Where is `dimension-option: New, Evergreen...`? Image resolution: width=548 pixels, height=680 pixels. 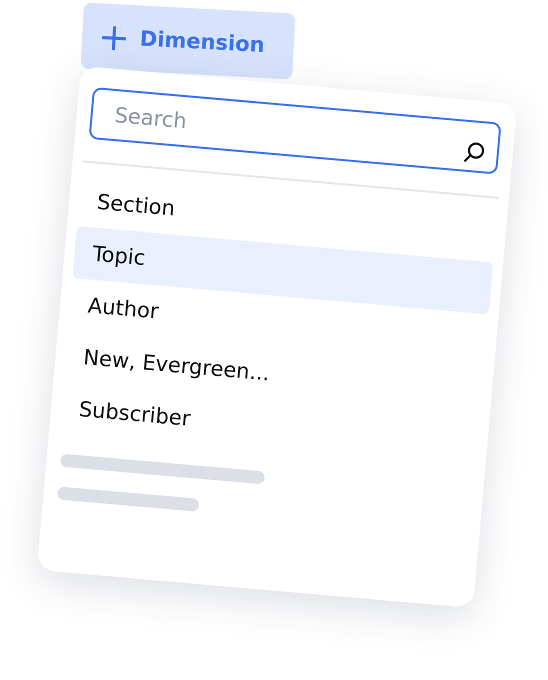
dimension-option: New, Evergreen... is located at coordinates (176, 365).